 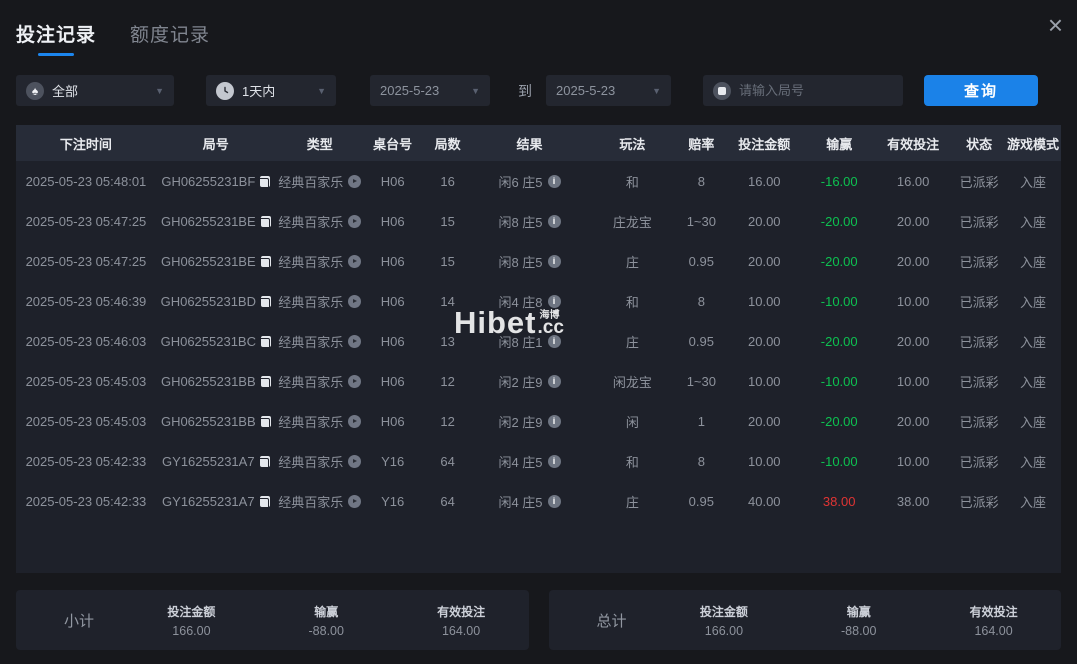 I want to click on cell-game-id: GH06255231BE, so click(x=216, y=221).